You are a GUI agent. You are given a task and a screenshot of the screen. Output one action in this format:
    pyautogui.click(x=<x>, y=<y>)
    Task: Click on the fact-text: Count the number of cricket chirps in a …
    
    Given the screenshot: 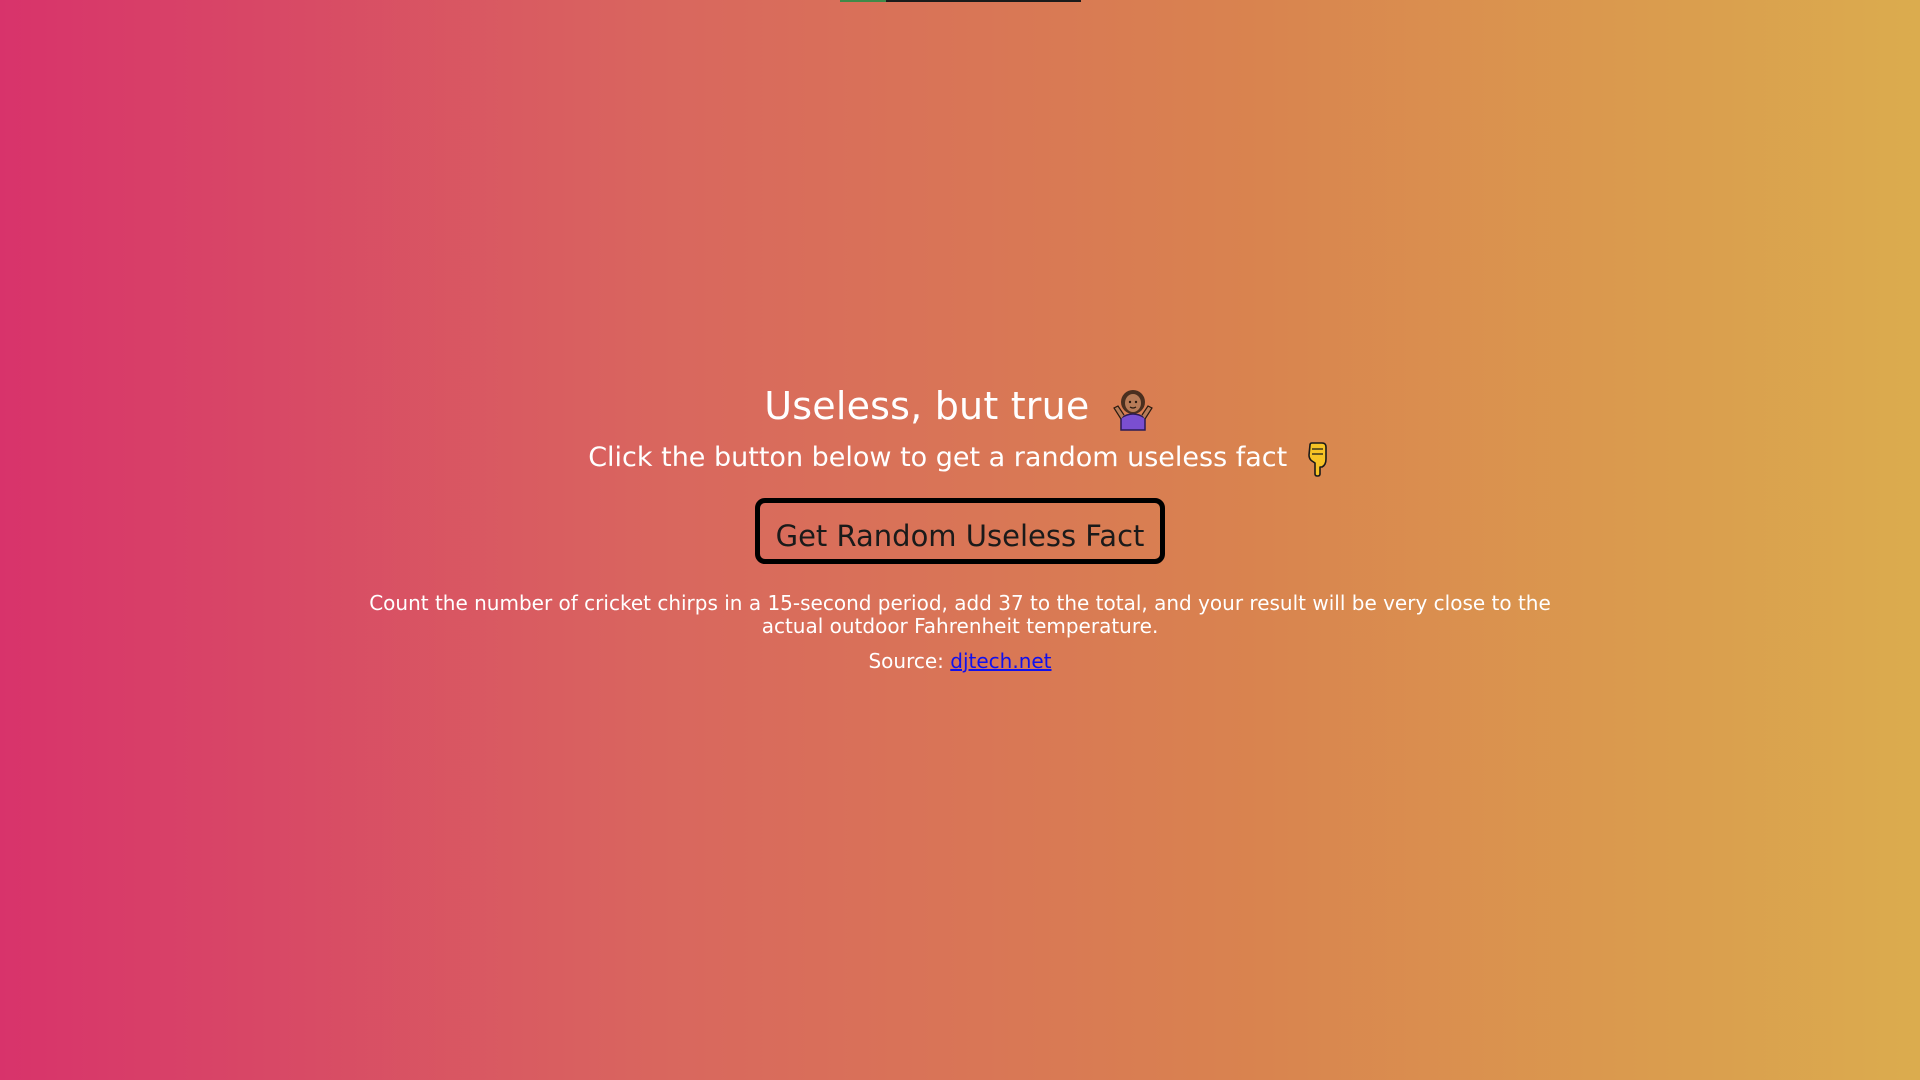 What is the action you would take?
    pyautogui.click(x=960, y=614)
    